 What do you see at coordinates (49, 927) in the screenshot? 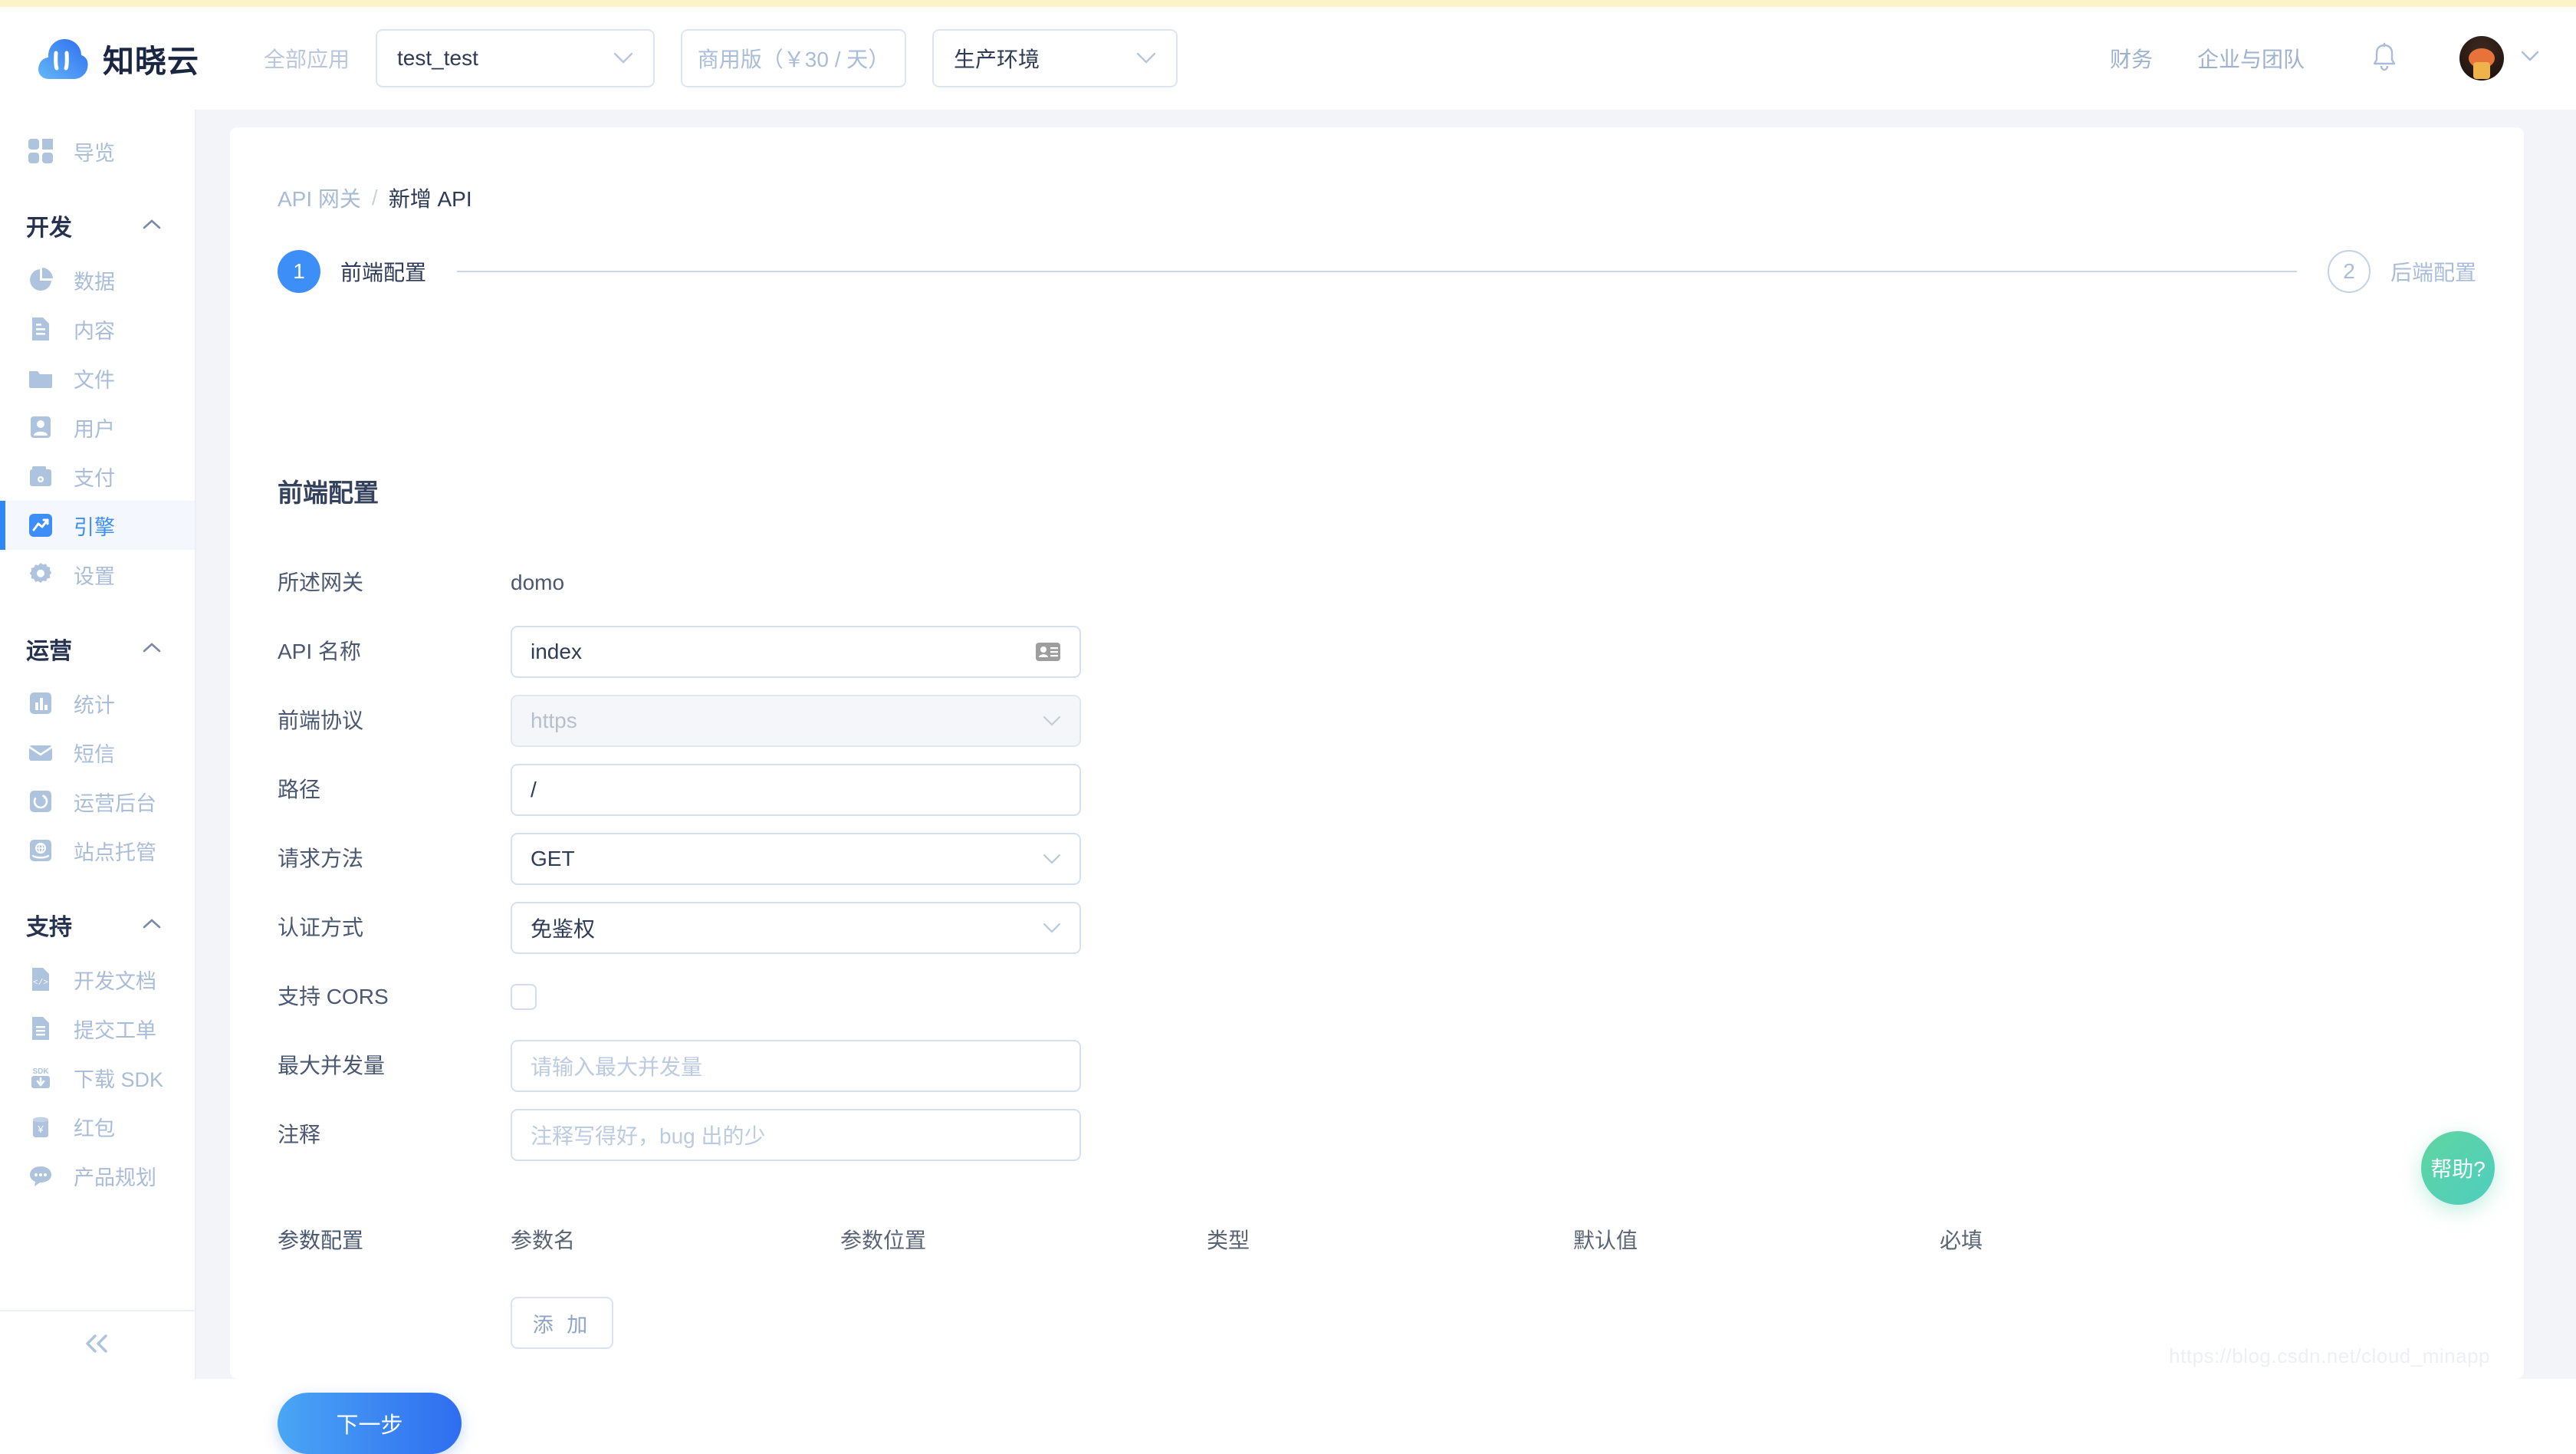
I see `sidebar-group-title: 支持` at bounding box center [49, 927].